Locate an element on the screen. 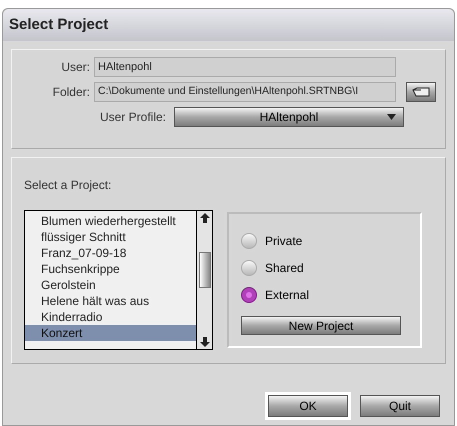 Image resolution: width=457 pixels, height=426 pixels. radio-label: Shared is located at coordinates (284, 268).